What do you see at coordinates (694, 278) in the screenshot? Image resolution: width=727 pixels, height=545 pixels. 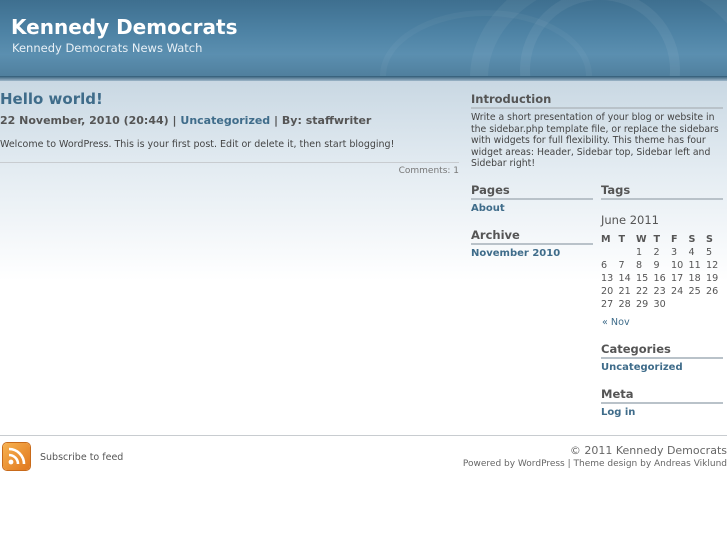 I see `calendar-day: 18` at bounding box center [694, 278].